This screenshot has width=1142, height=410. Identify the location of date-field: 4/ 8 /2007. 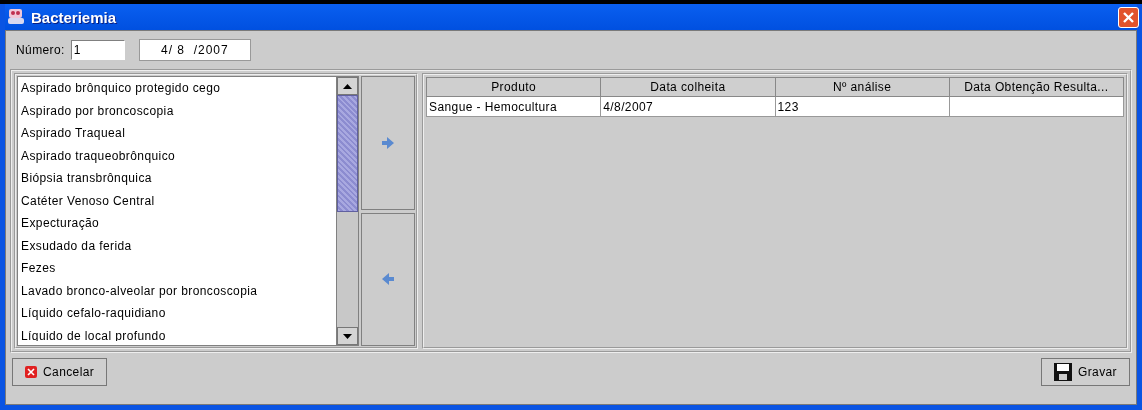
(194, 50).